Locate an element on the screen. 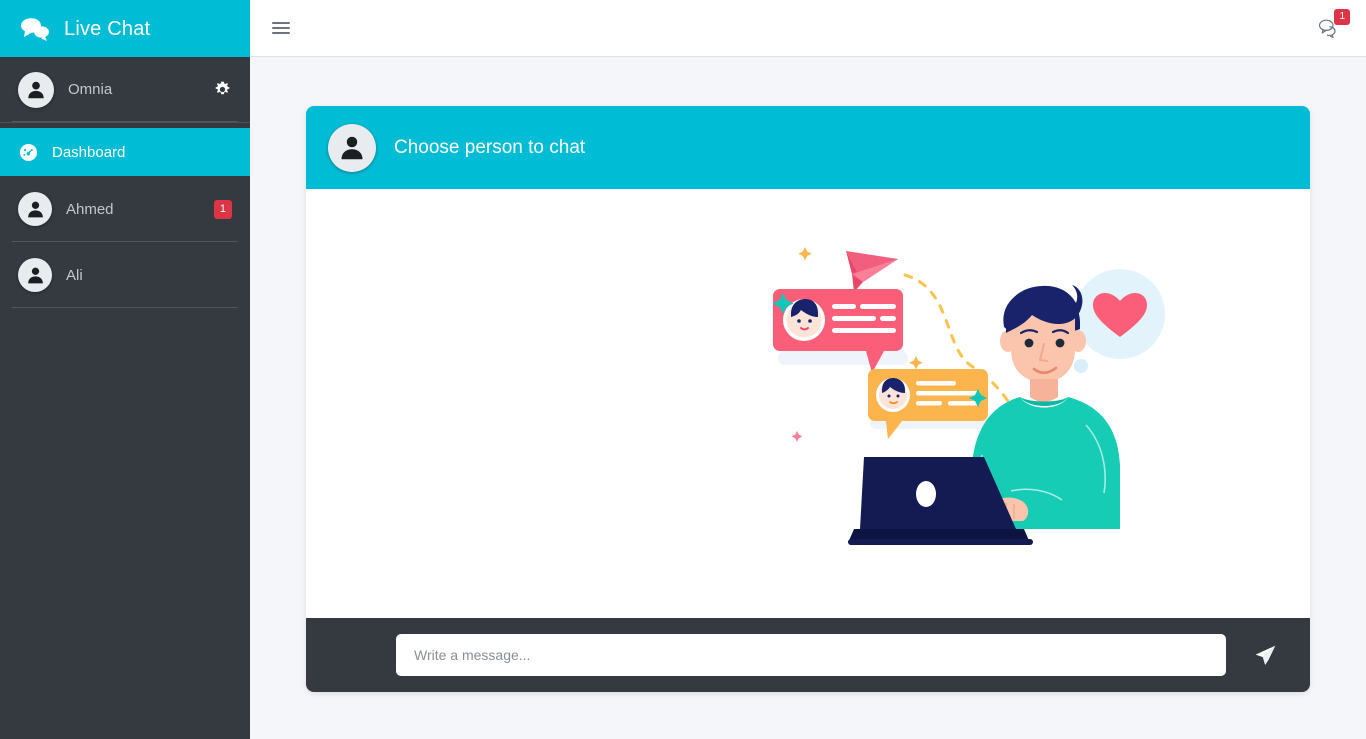  tachometer-icon is located at coordinates (28, 152).